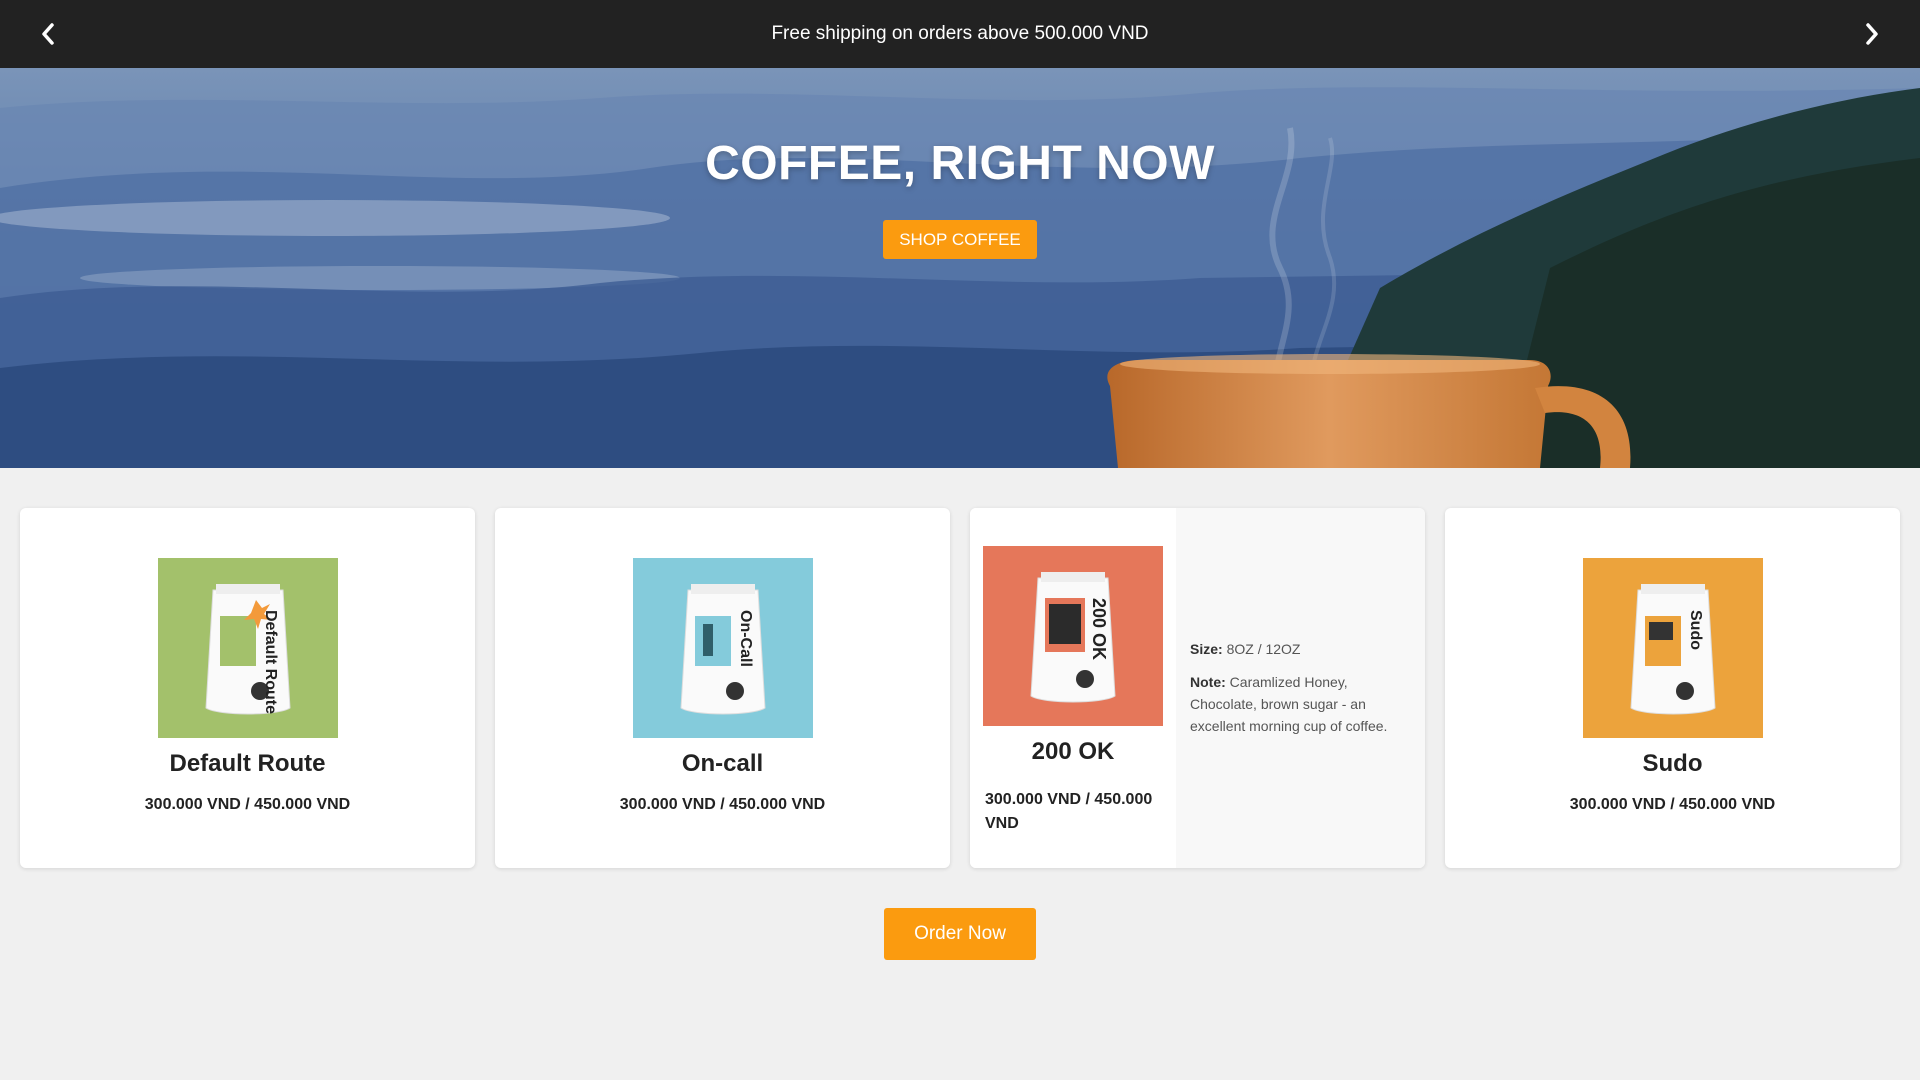 This screenshot has width=1920, height=1080. What do you see at coordinates (1073, 751) in the screenshot?
I see `product-name: 200 OK` at bounding box center [1073, 751].